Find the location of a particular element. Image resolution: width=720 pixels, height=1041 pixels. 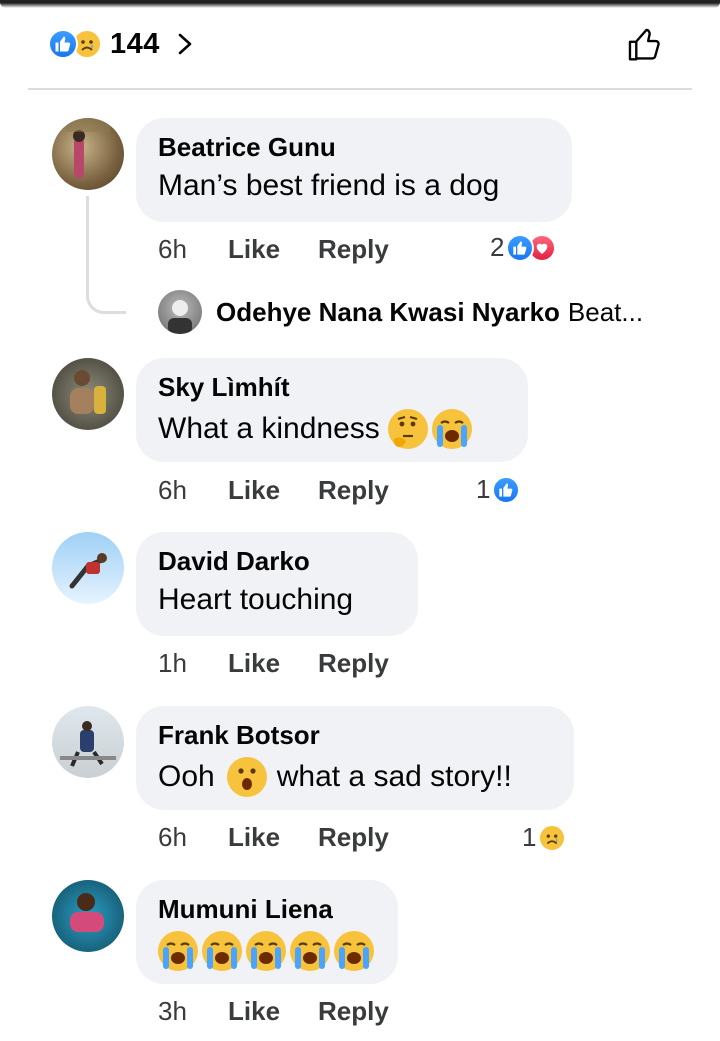

comment-text: Heart touching is located at coordinates (256, 599).